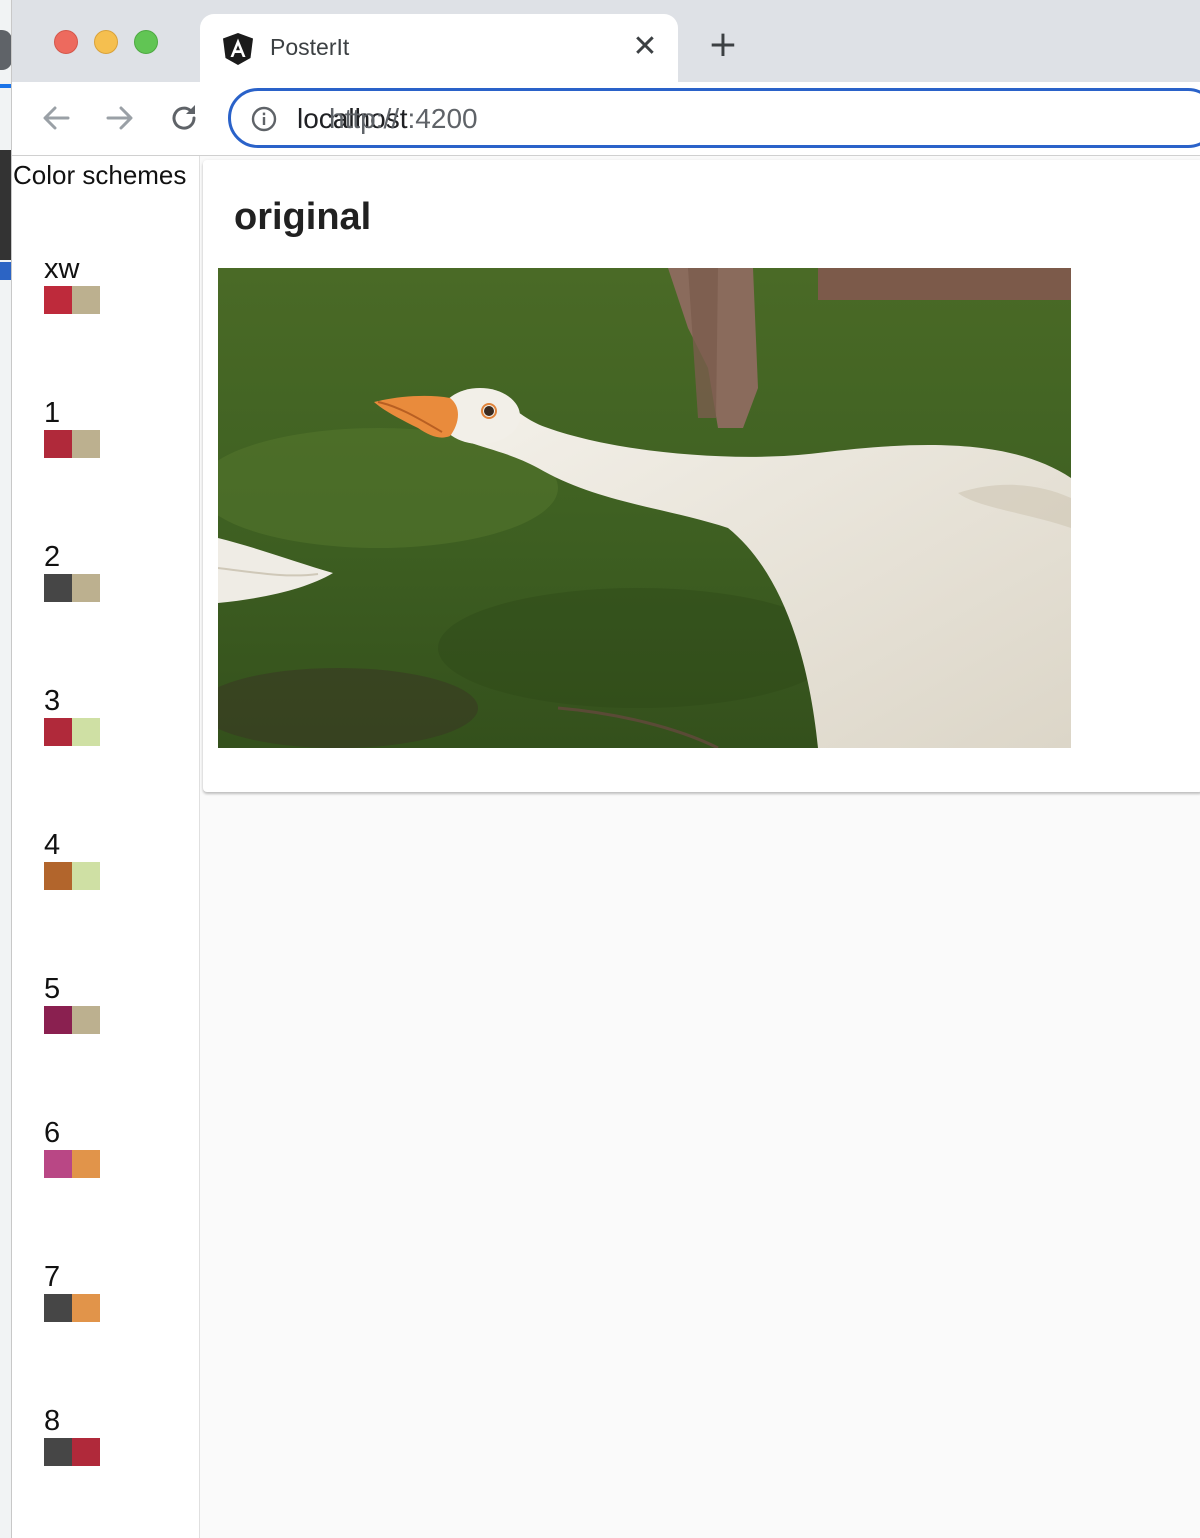 The image size is (1200, 1538). What do you see at coordinates (439, 48) in the screenshot?
I see `tab-posterit: PosterIt ✕` at bounding box center [439, 48].